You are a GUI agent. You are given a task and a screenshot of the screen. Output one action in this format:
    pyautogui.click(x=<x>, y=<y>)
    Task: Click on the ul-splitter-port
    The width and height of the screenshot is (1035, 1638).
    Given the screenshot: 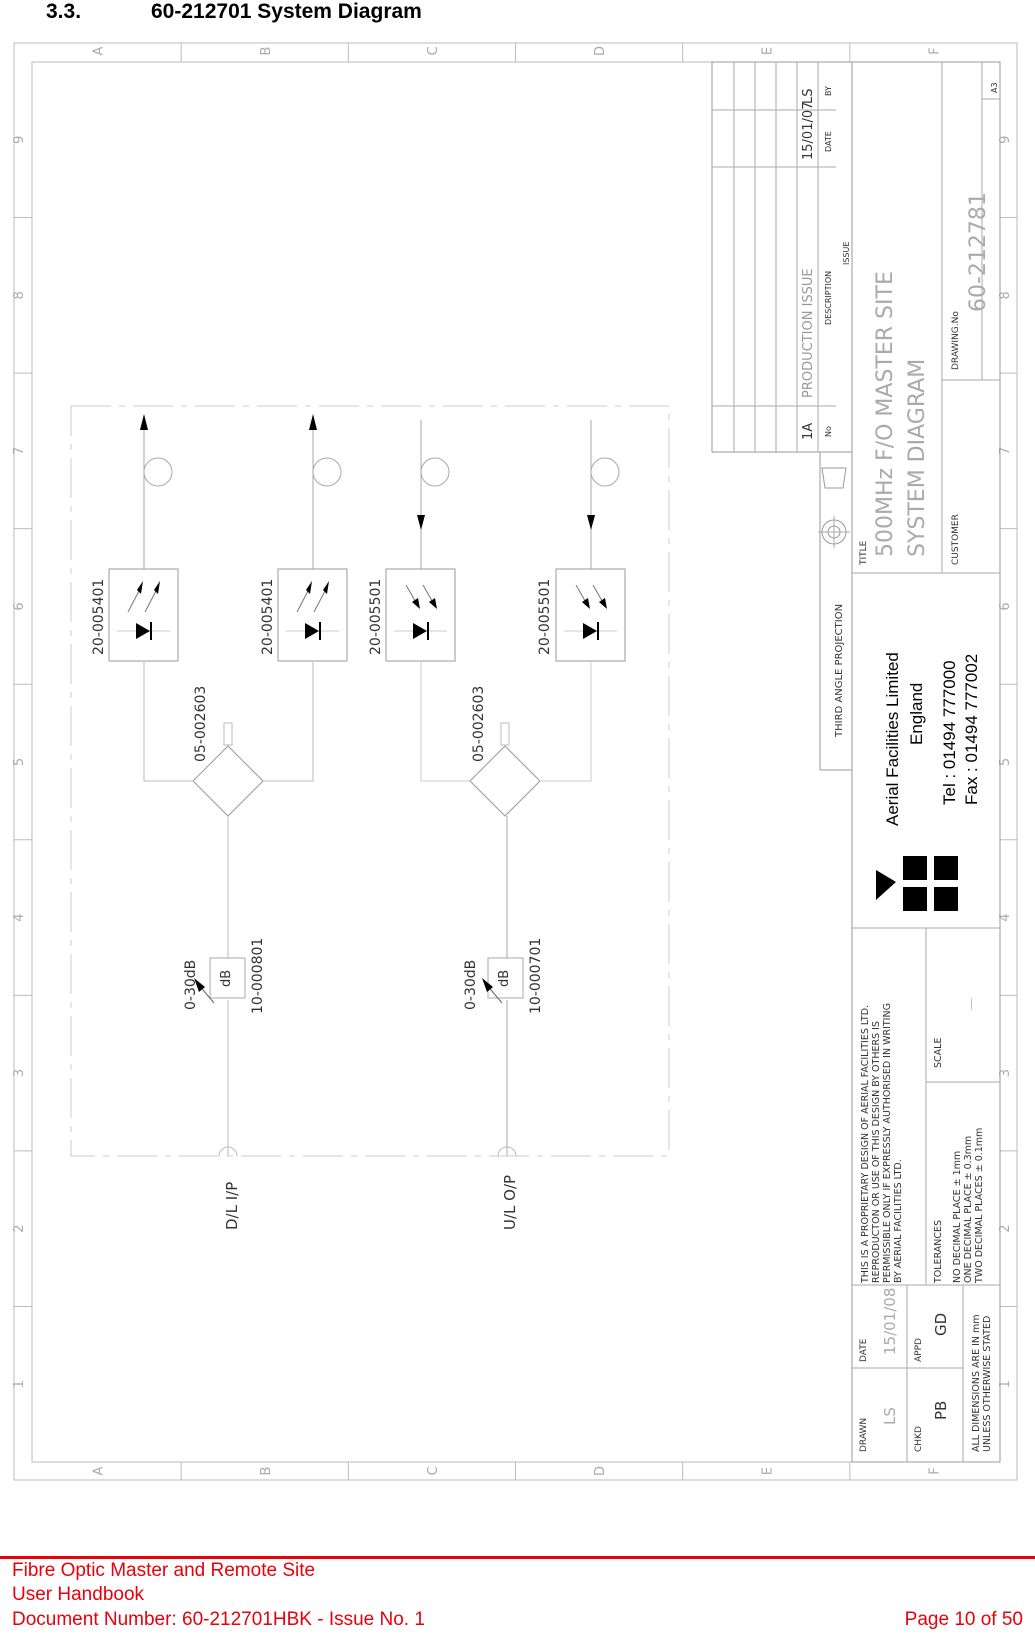 What is the action you would take?
    pyautogui.click(x=505, y=734)
    